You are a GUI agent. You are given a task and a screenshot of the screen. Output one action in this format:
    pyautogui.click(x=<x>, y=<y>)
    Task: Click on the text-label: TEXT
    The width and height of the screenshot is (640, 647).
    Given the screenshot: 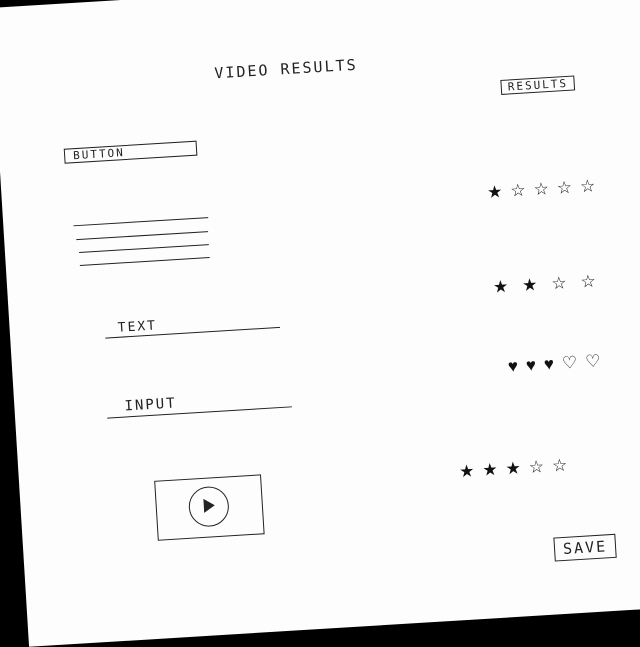 What is the action you would take?
    pyautogui.click(x=137, y=327)
    